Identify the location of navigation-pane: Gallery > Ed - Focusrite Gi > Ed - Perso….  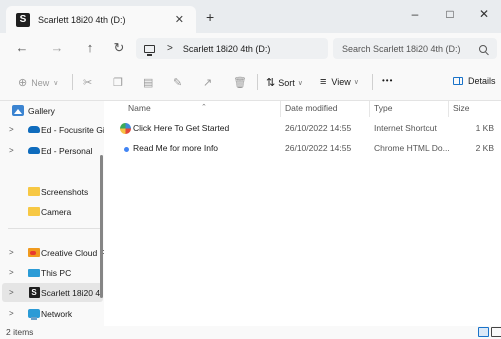
(52, 213).